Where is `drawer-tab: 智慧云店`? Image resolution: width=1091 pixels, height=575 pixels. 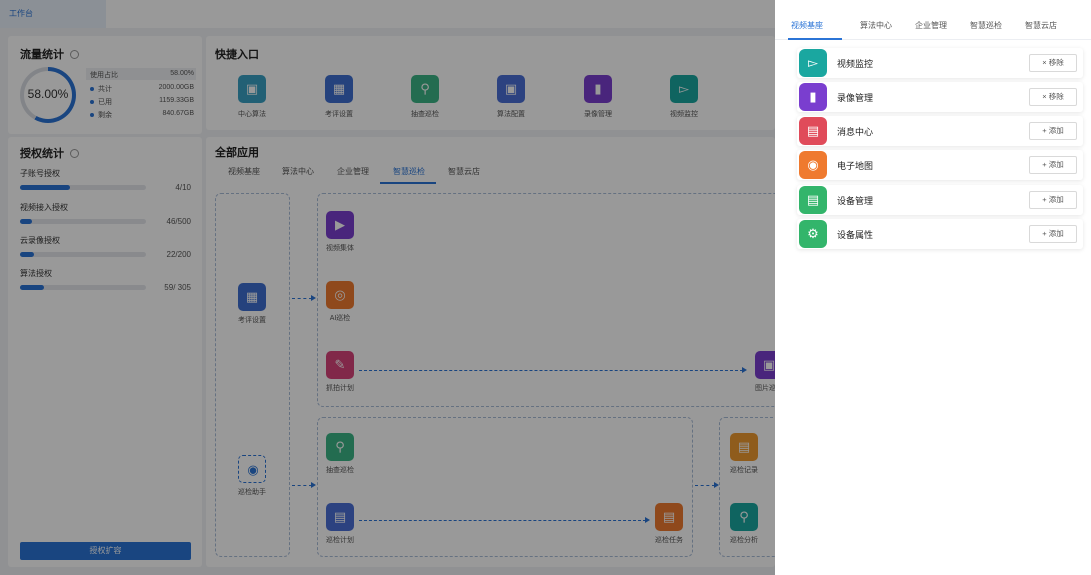
drawer-tab: 智慧云店 is located at coordinates (1041, 25).